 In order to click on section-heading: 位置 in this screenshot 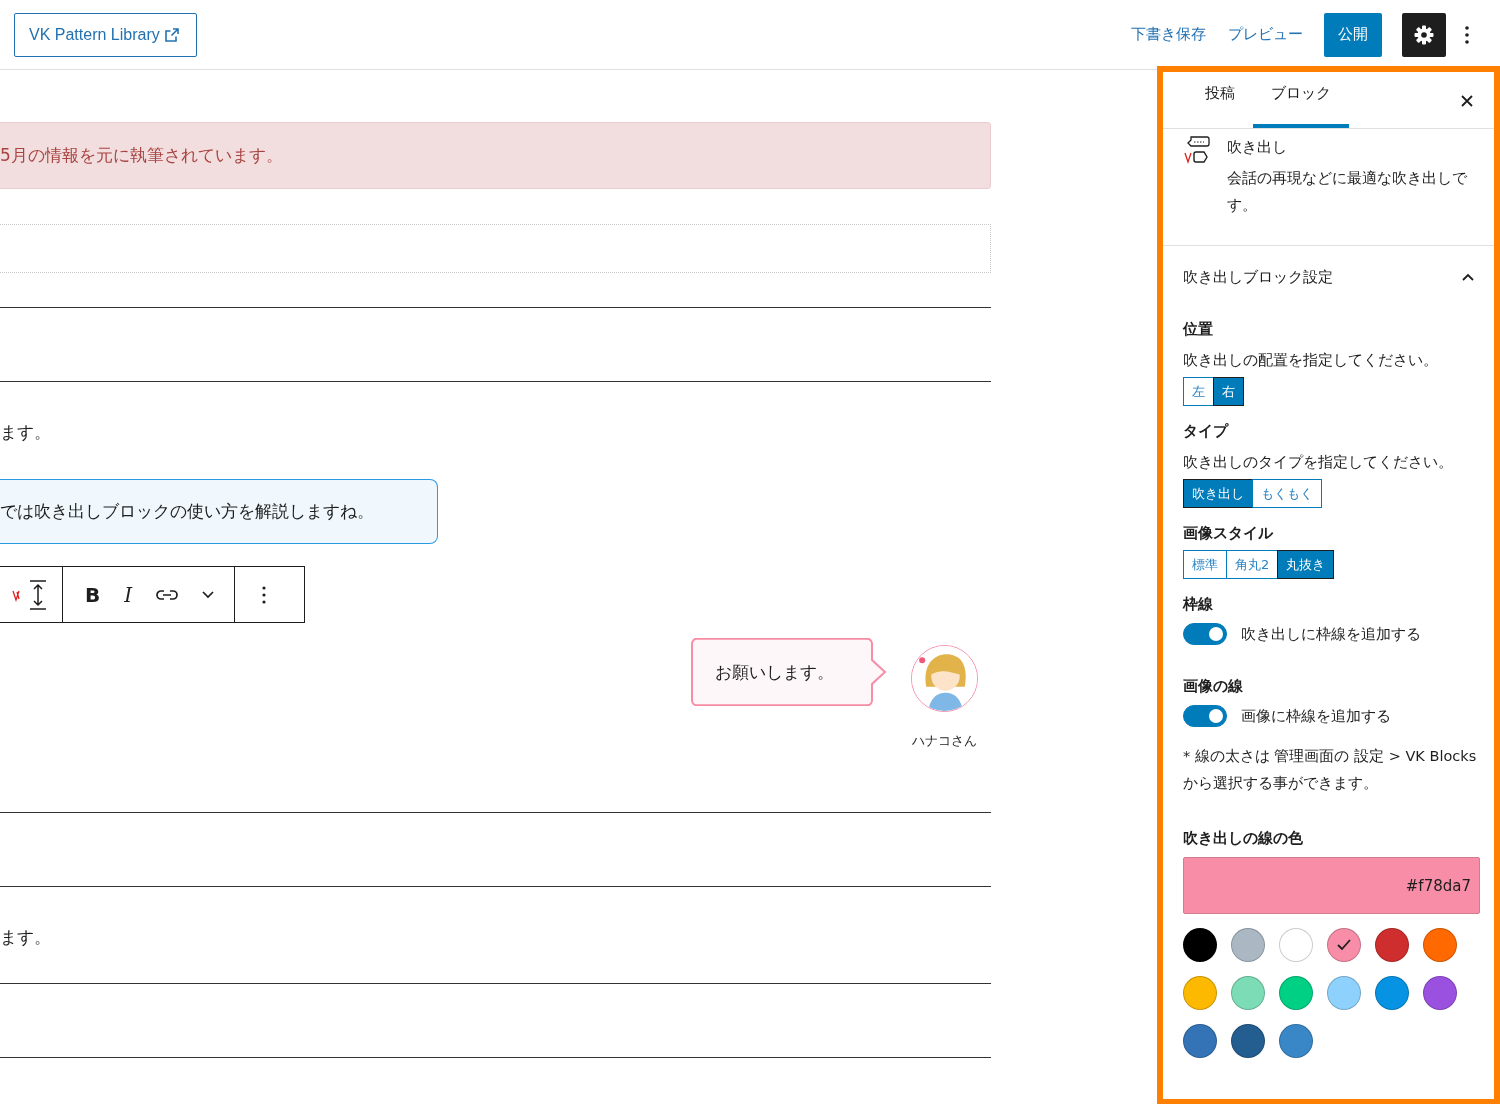, I will do `click(1198, 329)`.